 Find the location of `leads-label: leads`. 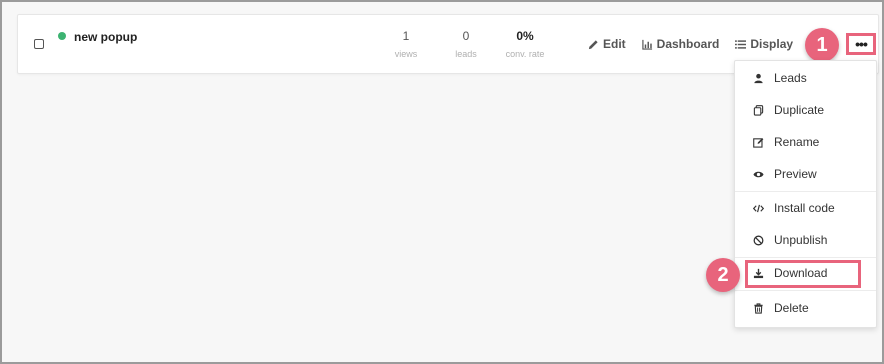

leads-label: leads is located at coordinates (466, 54).